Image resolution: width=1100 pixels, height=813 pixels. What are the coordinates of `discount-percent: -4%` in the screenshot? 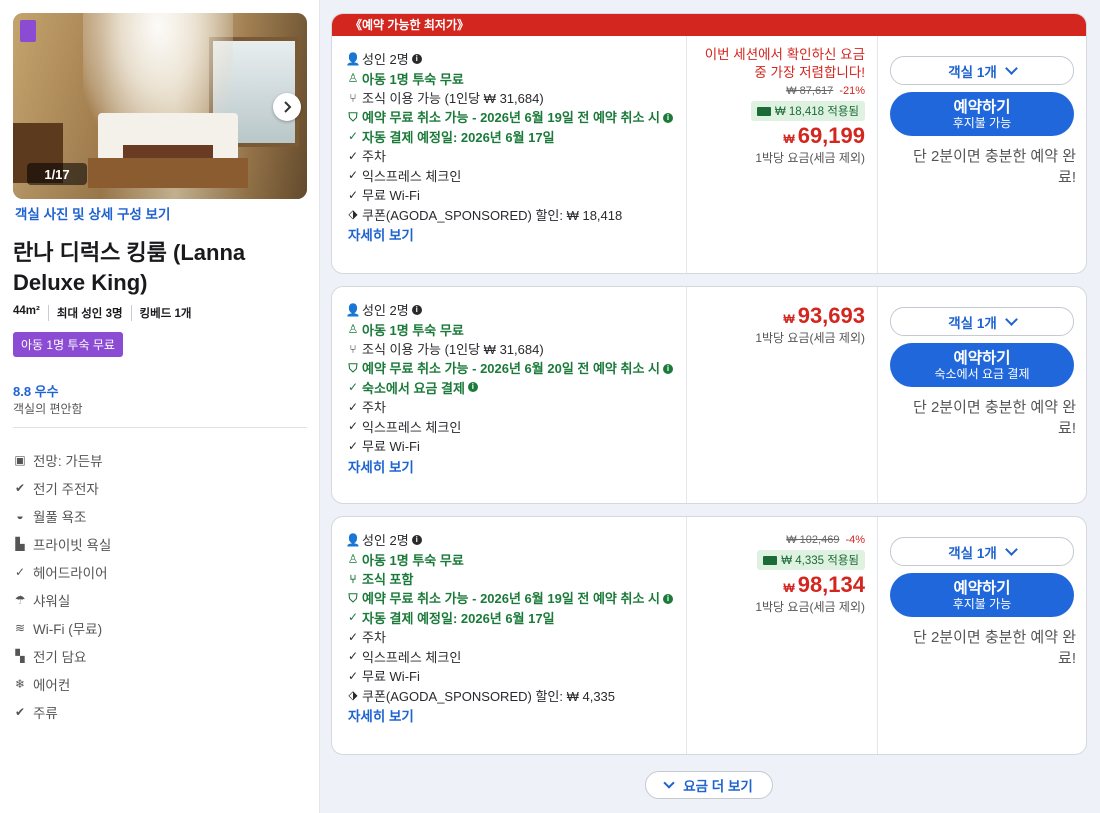 It's located at (855, 540).